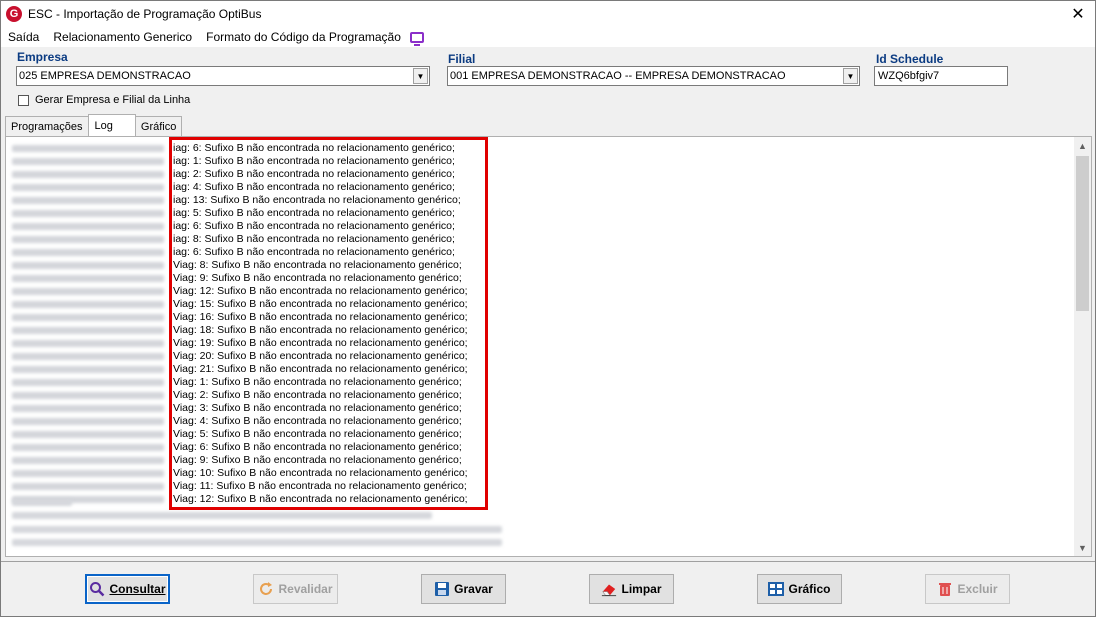 This screenshot has width=1096, height=617. What do you see at coordinates (945, 589) in the screenshot?
I see `trash-icon` at bounding box center [945, 589].